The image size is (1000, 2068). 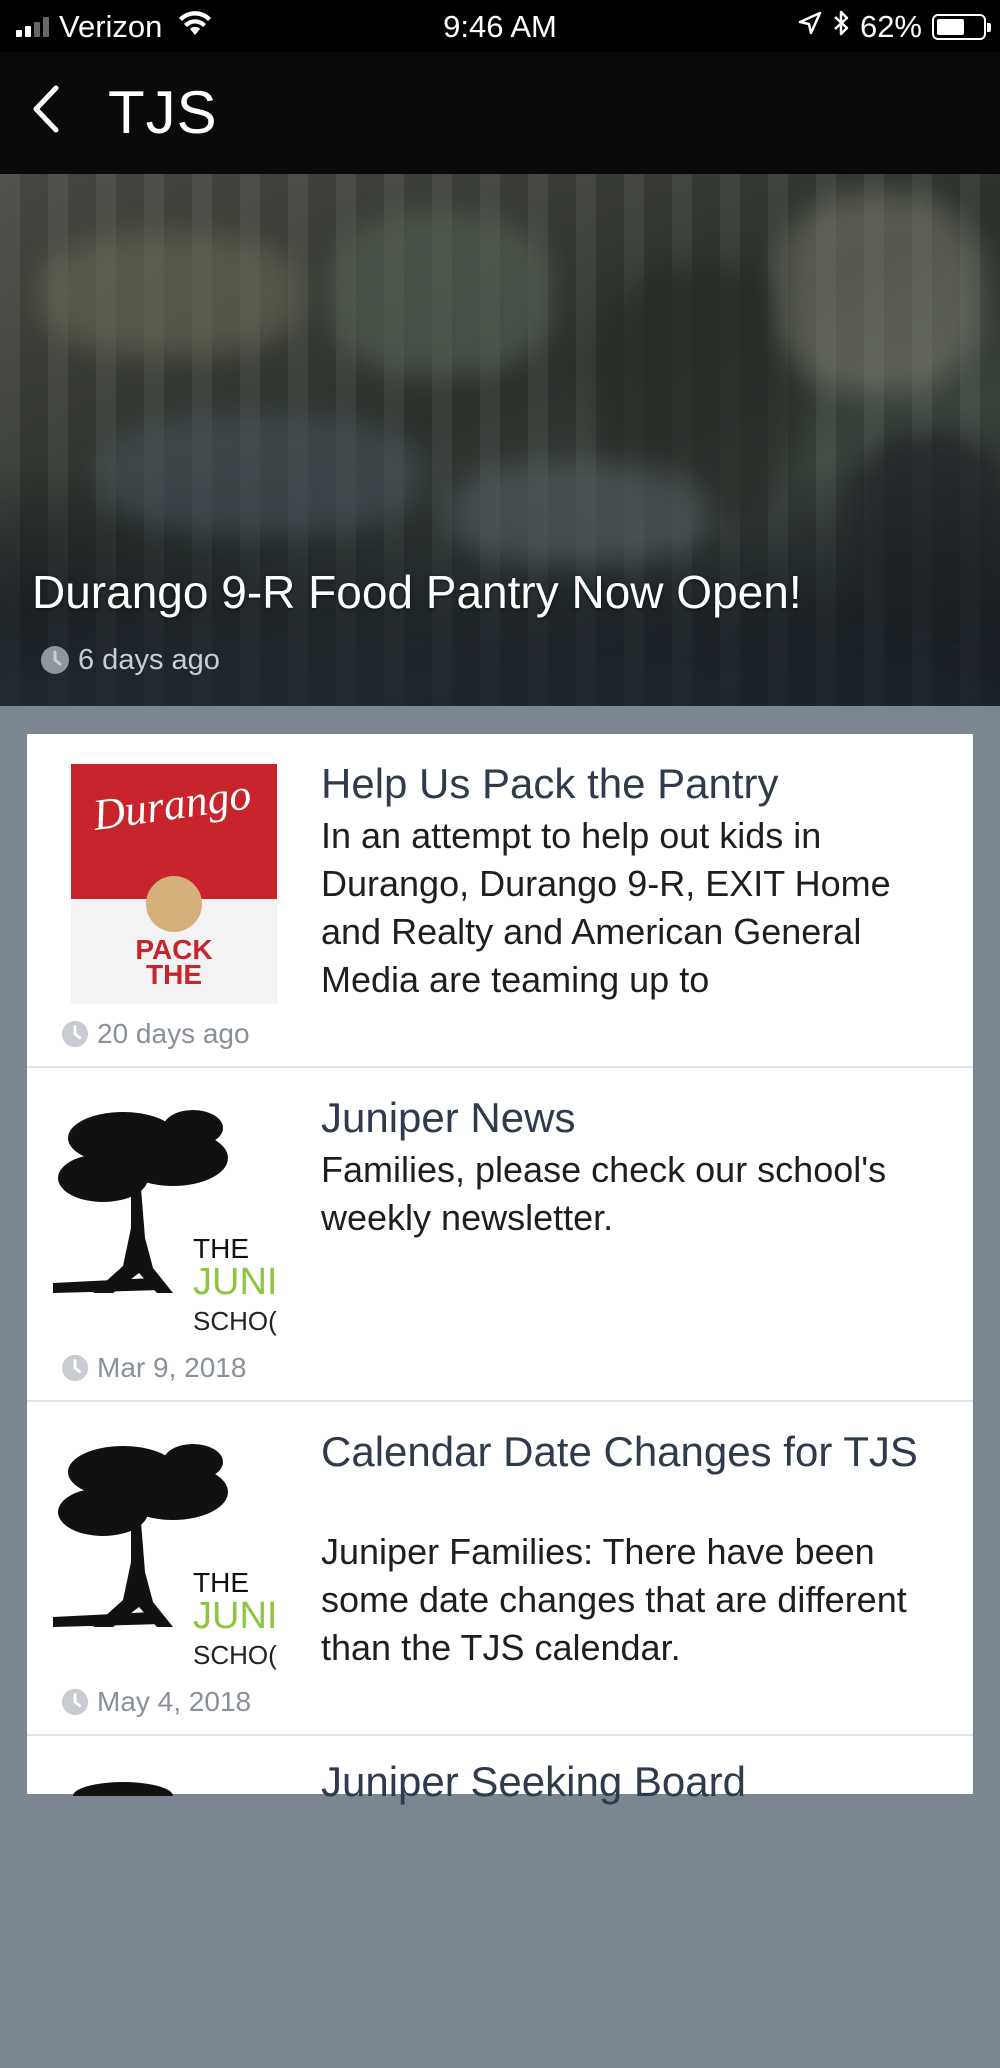 I want to click on article-timestamp: Mar 9, 2018, so click(x=153, y=1368).